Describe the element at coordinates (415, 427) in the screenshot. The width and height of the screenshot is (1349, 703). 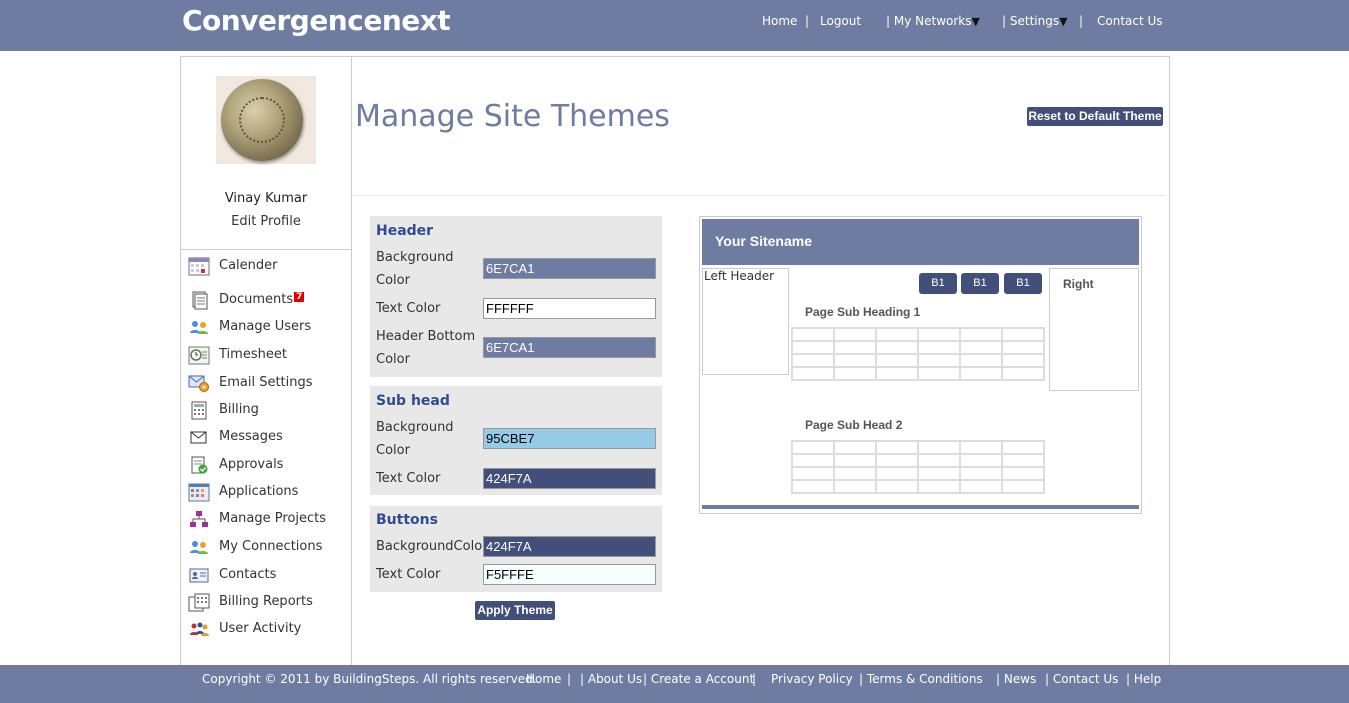
I see `subhead-bg-label: Background` at that location.